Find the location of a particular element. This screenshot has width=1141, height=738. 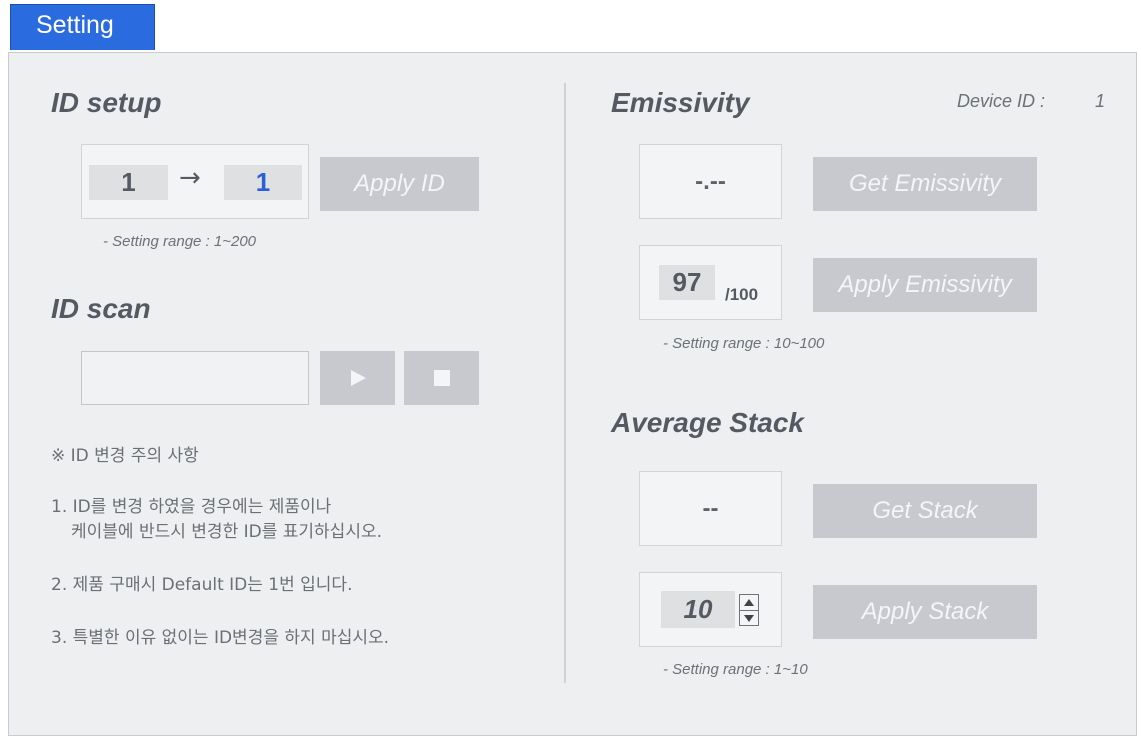

stack-input: 10 is located at coordinates (698, 609).